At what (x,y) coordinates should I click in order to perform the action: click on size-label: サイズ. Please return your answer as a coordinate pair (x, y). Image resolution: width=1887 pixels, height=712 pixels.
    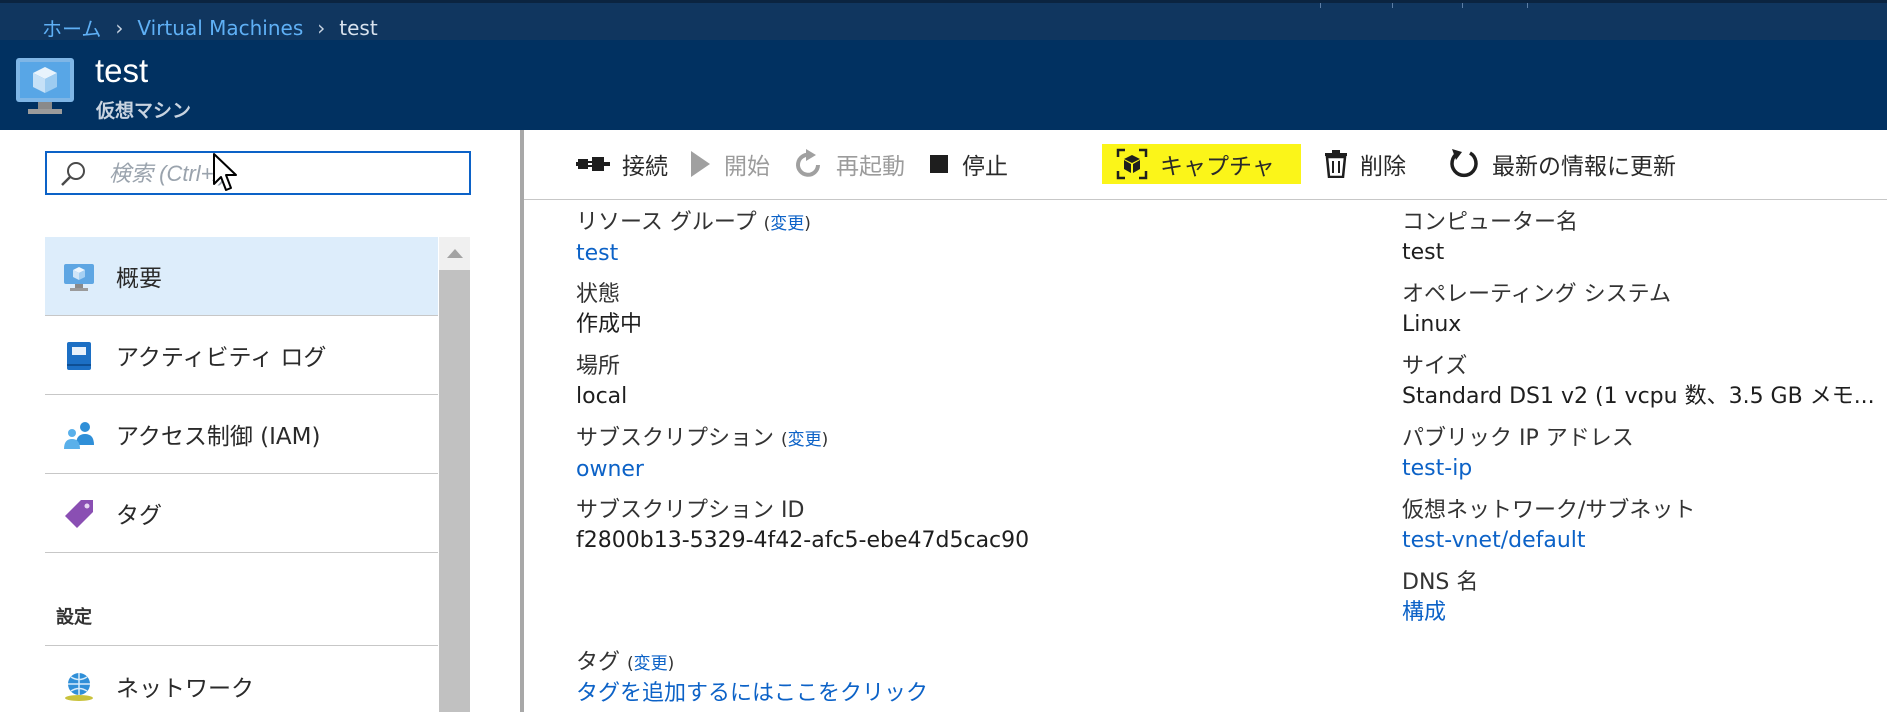
    Looking at the image, I should click on (1435, 366).